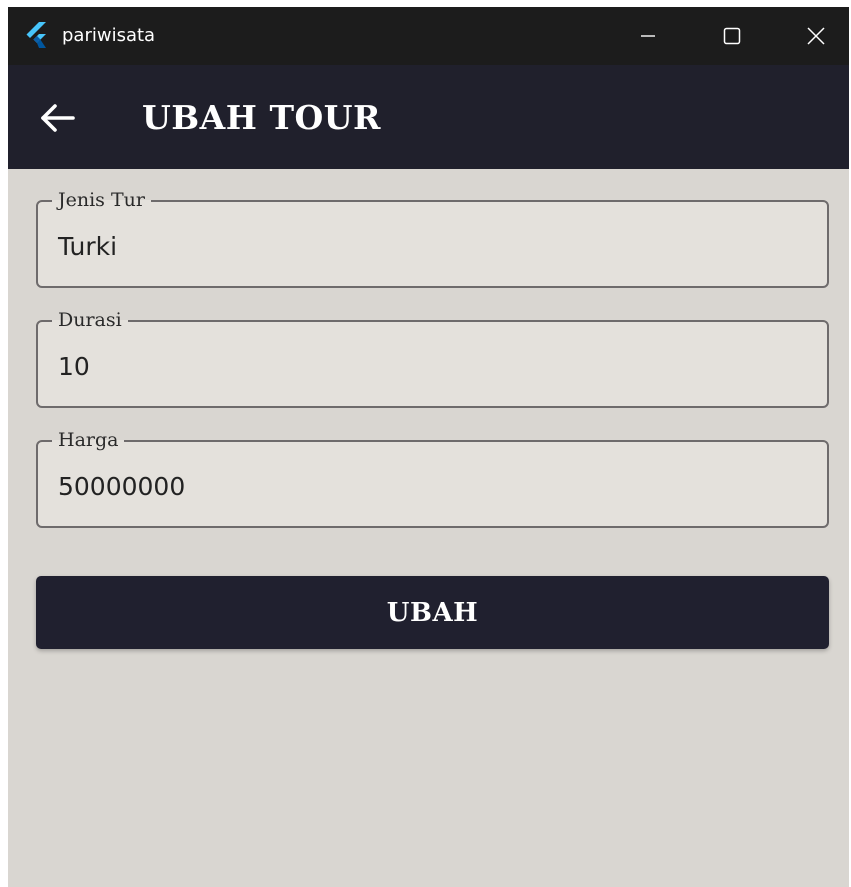 This screenshot has height=887, width=851. I want to click on minimize-button, so click(648, 36).